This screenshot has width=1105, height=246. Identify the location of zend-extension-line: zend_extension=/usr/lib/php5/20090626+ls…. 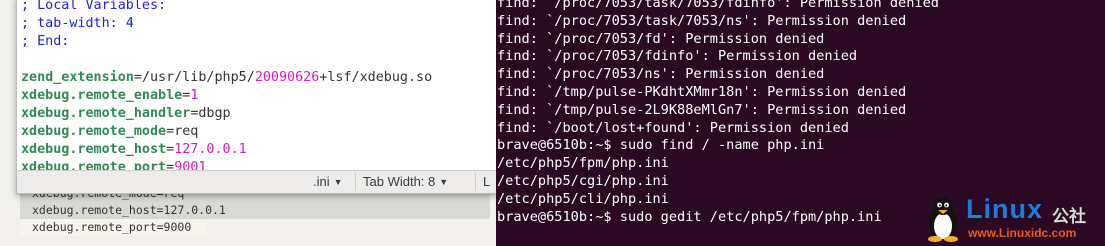
(259, 78).